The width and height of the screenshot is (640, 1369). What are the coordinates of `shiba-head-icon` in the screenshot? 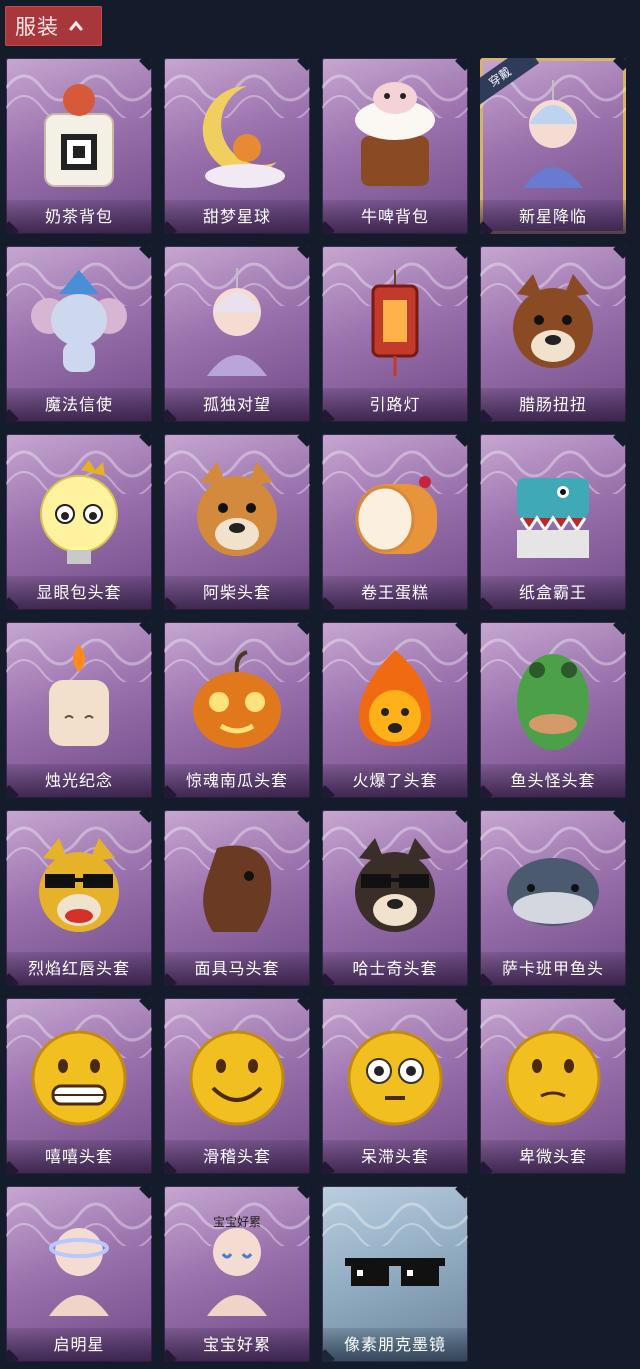 It's located at (237, 509).